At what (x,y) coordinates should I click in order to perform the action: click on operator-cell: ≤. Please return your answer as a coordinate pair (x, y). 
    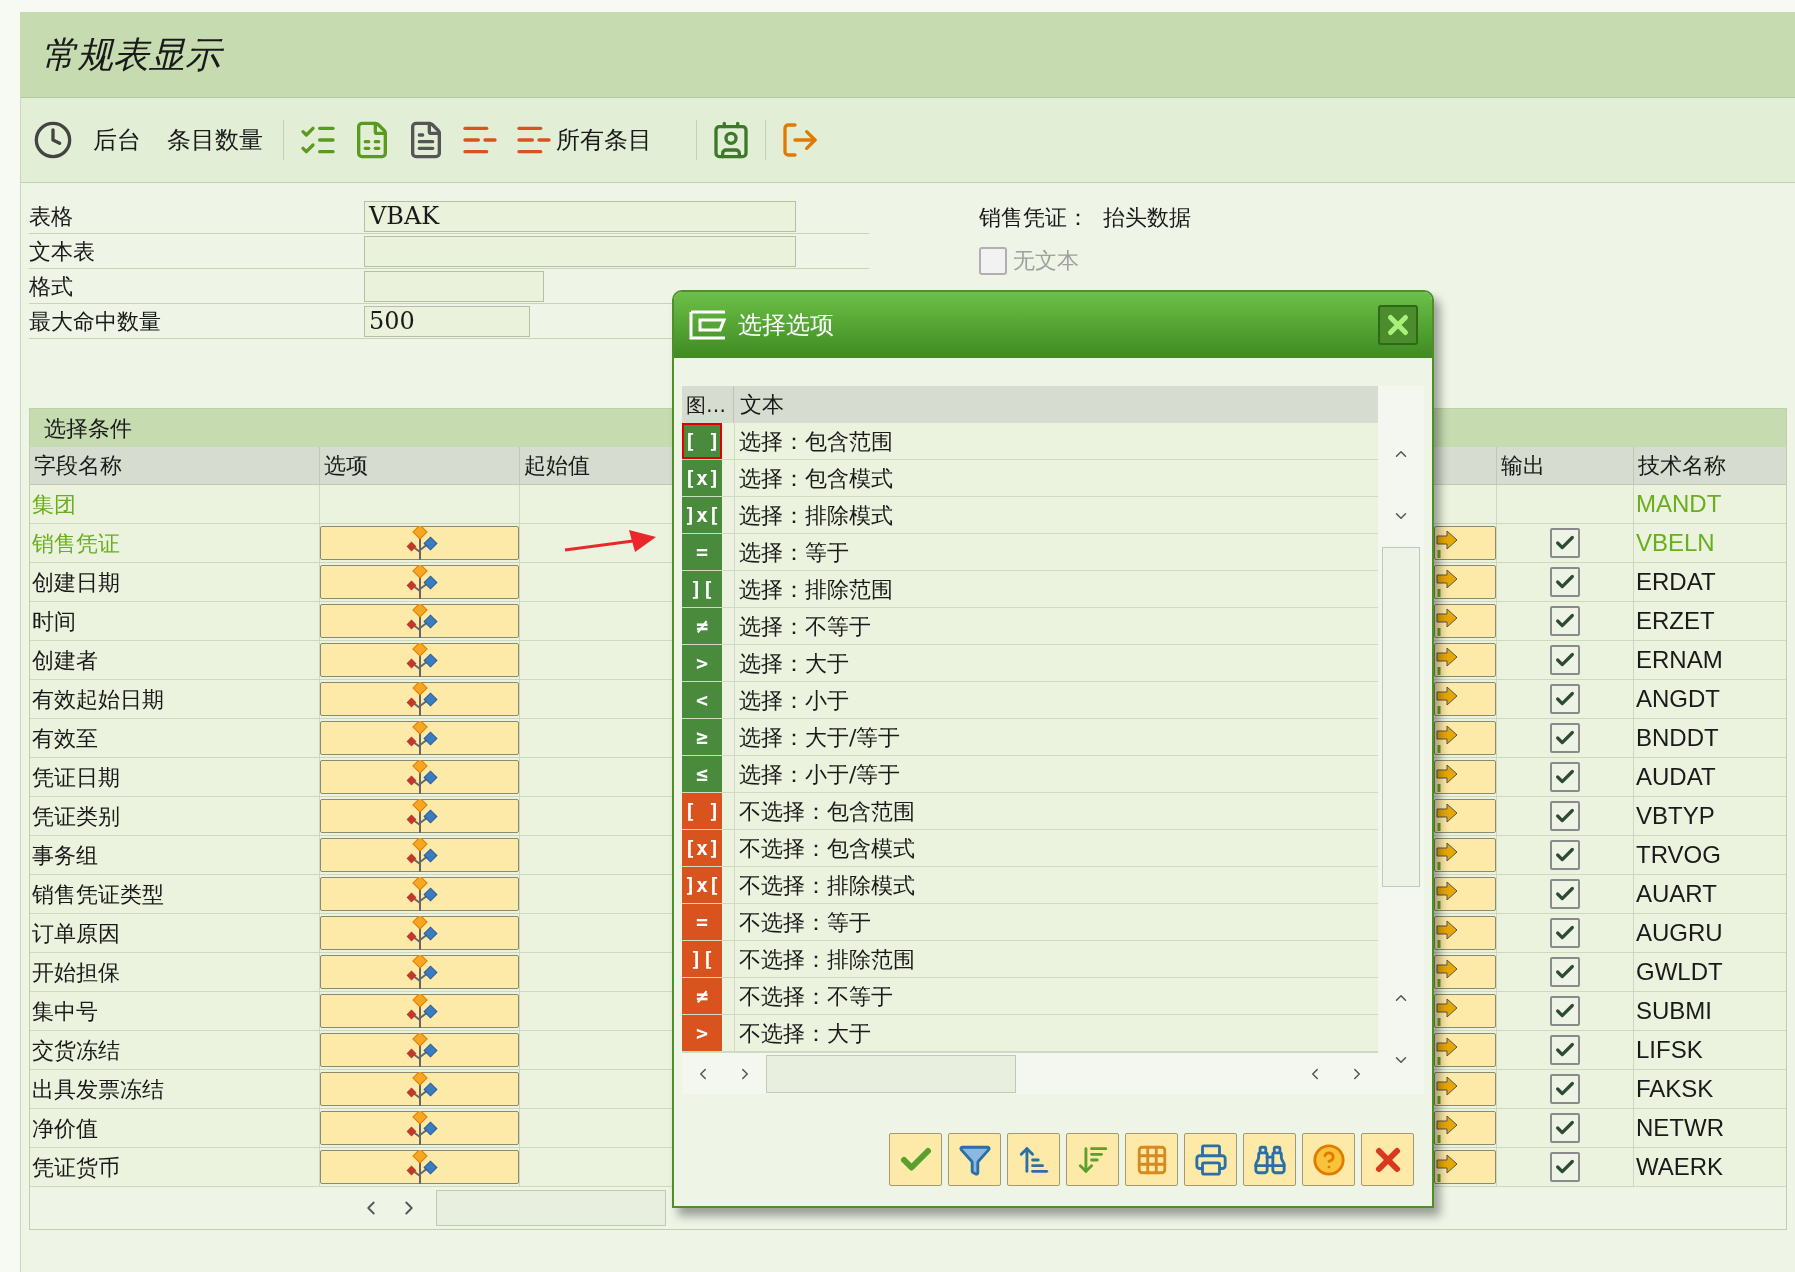
    Looking at the image, I should click on (702, 774).